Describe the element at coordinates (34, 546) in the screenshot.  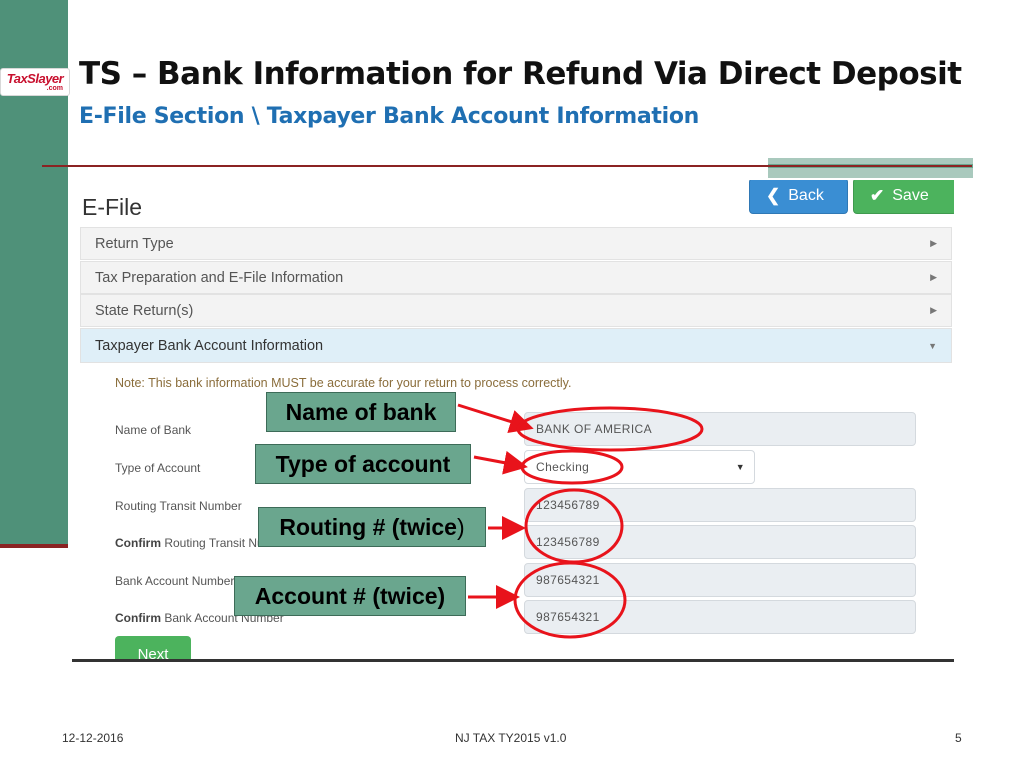
I see `left-accent-underline` at that location.